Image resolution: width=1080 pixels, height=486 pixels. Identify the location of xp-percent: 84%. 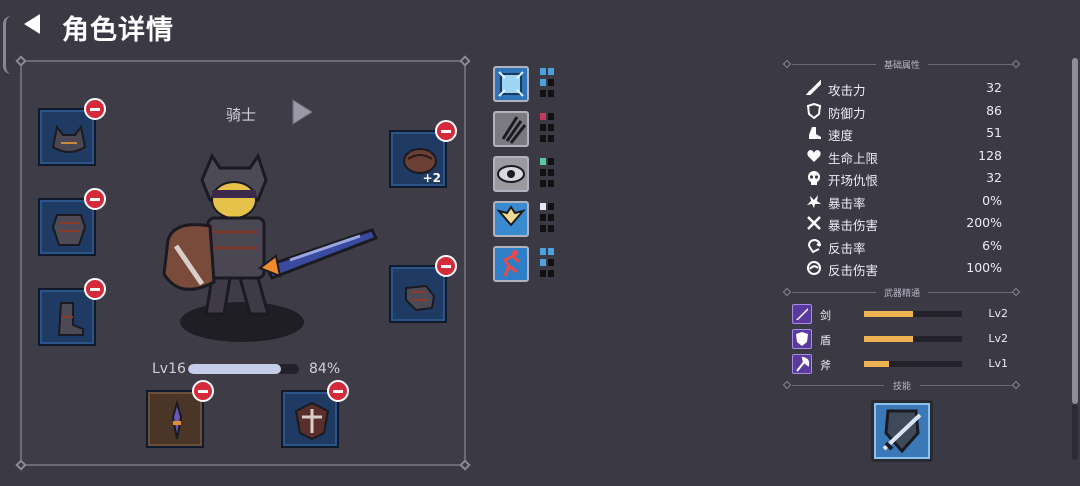
(325, 369).